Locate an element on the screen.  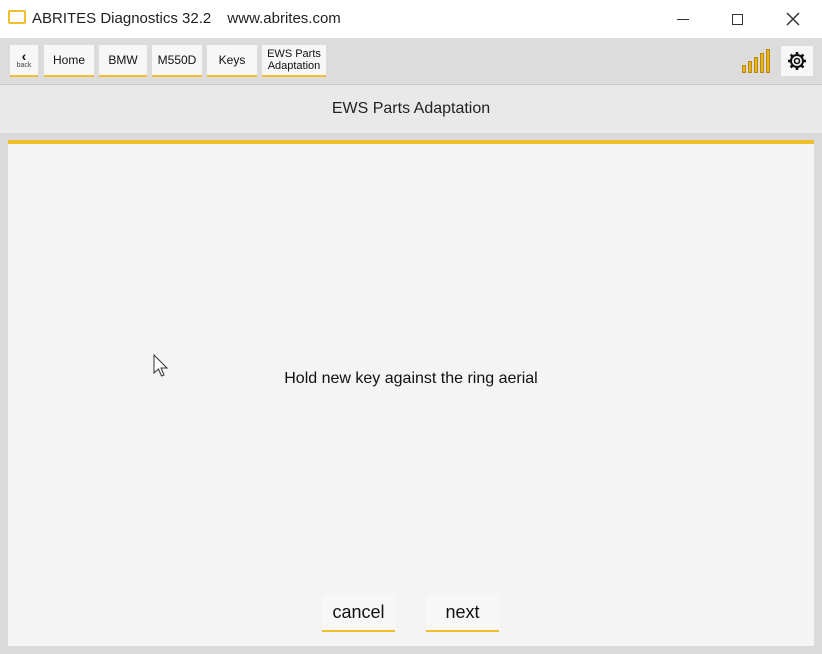
breadcrumb-model: M550D is located at coordinates (177, 61).